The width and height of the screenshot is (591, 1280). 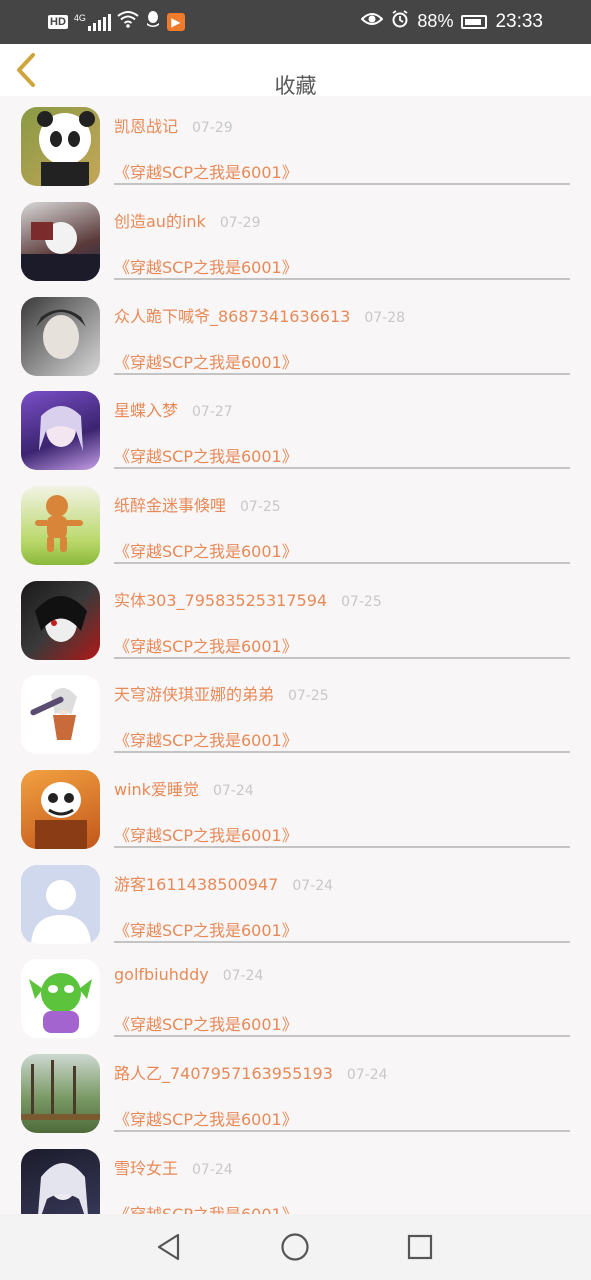 What do you see at coordinates (184, 789) in the screenshot?
I see `username: wink爱睡觉 07-24` at bounding box center [184, 789].